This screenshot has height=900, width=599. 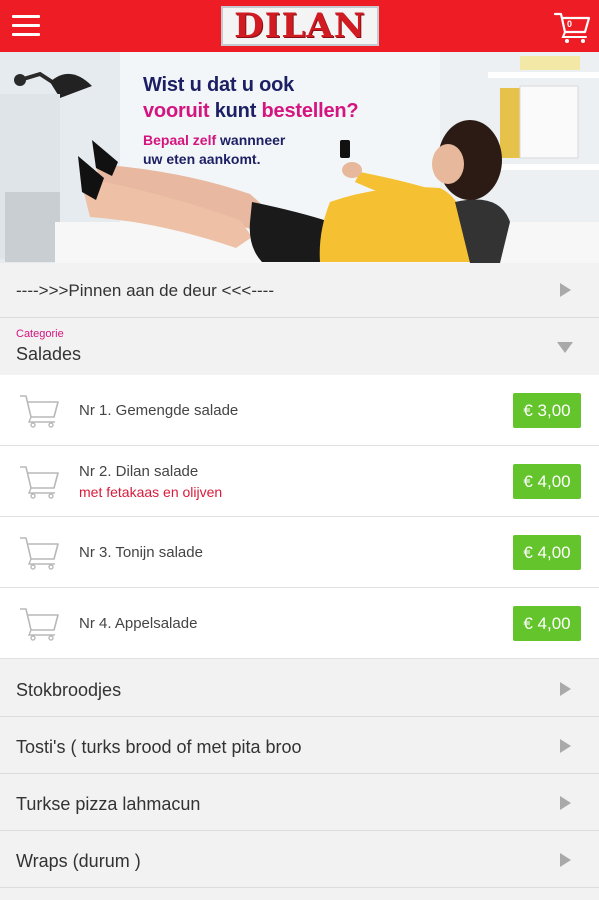 What do you see at coordinates (299, 346) in the screenshot?
I see `category-header-salades: Categorie Salades` at bounding box center [299, 346].